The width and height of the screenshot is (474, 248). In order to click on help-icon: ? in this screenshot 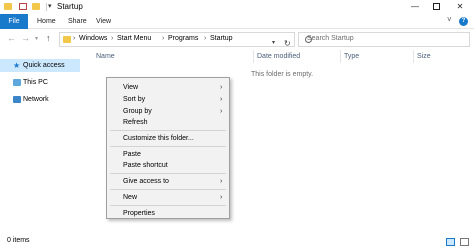, I will do `click(463, 21)`.